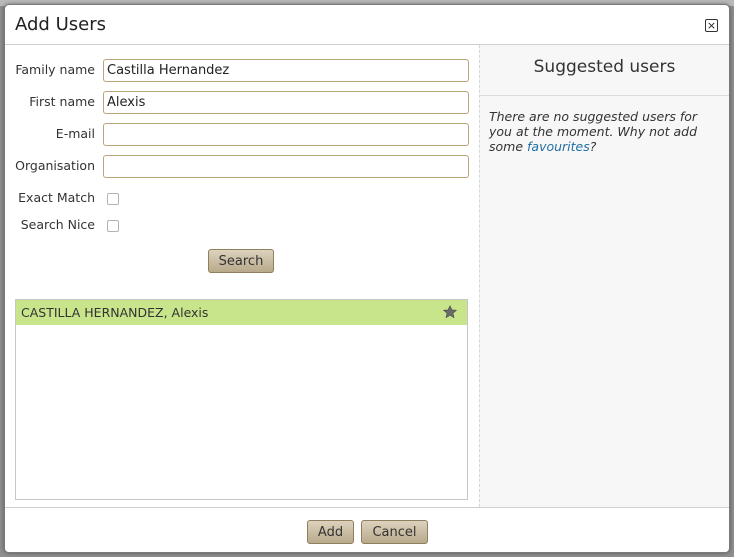  I want to click on dialog-footer: Add Cancel, so click(367, 529).